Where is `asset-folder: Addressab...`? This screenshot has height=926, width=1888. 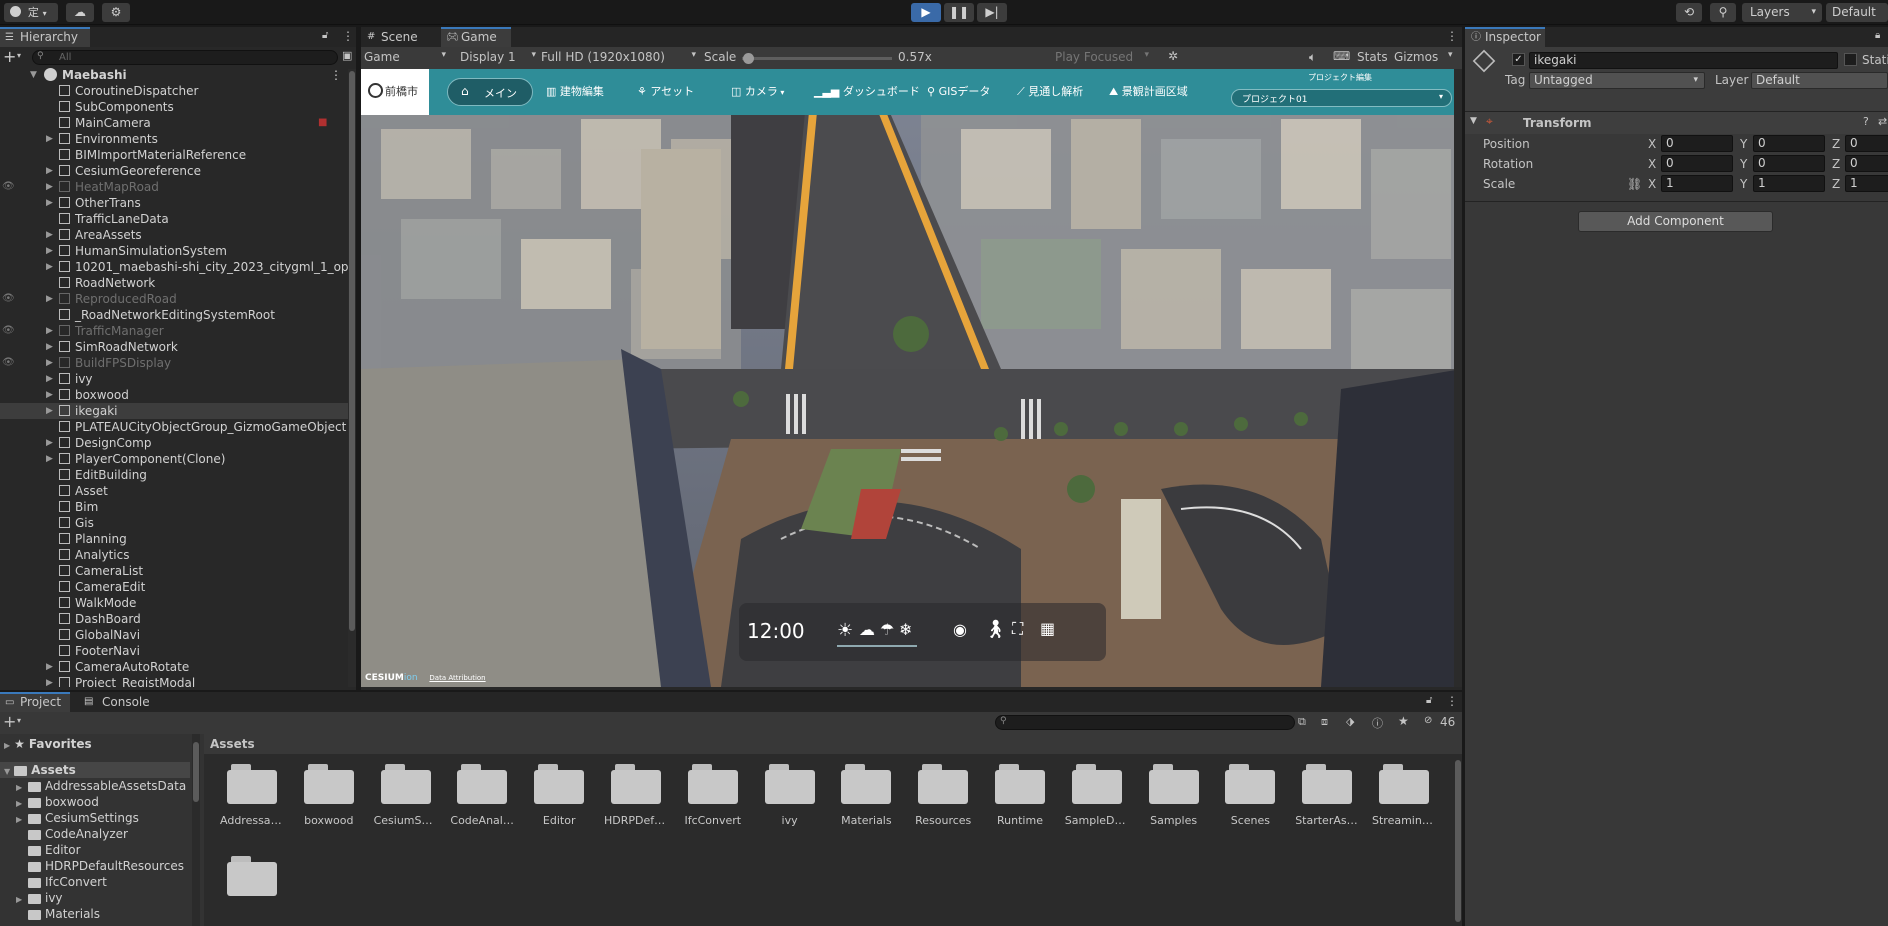
asset-folder: Addressab... is located at coordinates (252, 795).